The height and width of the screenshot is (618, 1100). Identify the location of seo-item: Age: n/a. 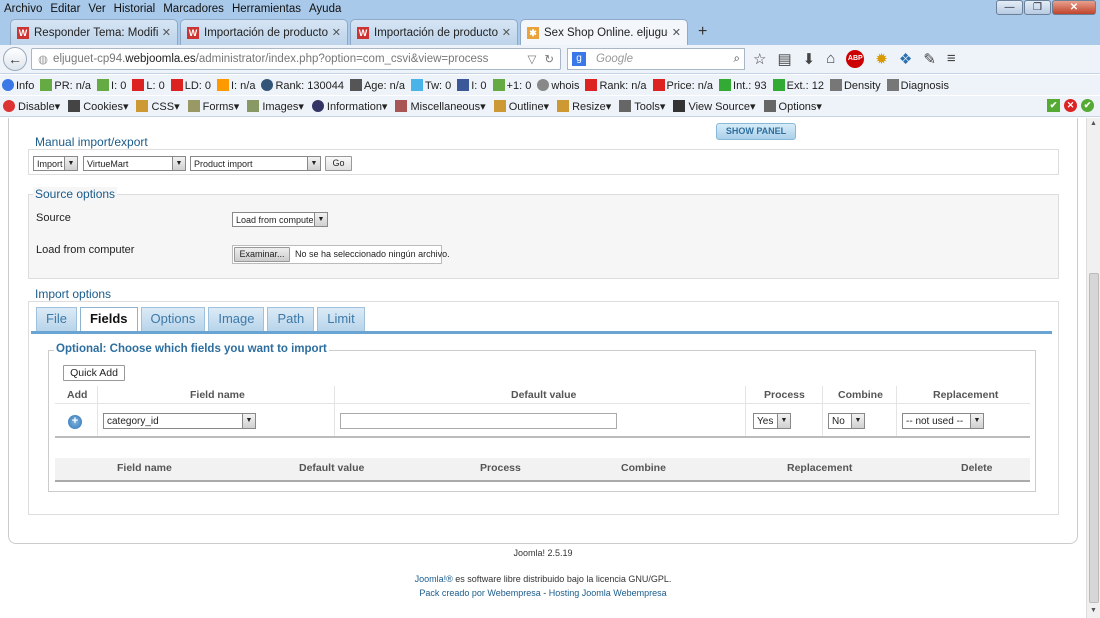
(377, 85).